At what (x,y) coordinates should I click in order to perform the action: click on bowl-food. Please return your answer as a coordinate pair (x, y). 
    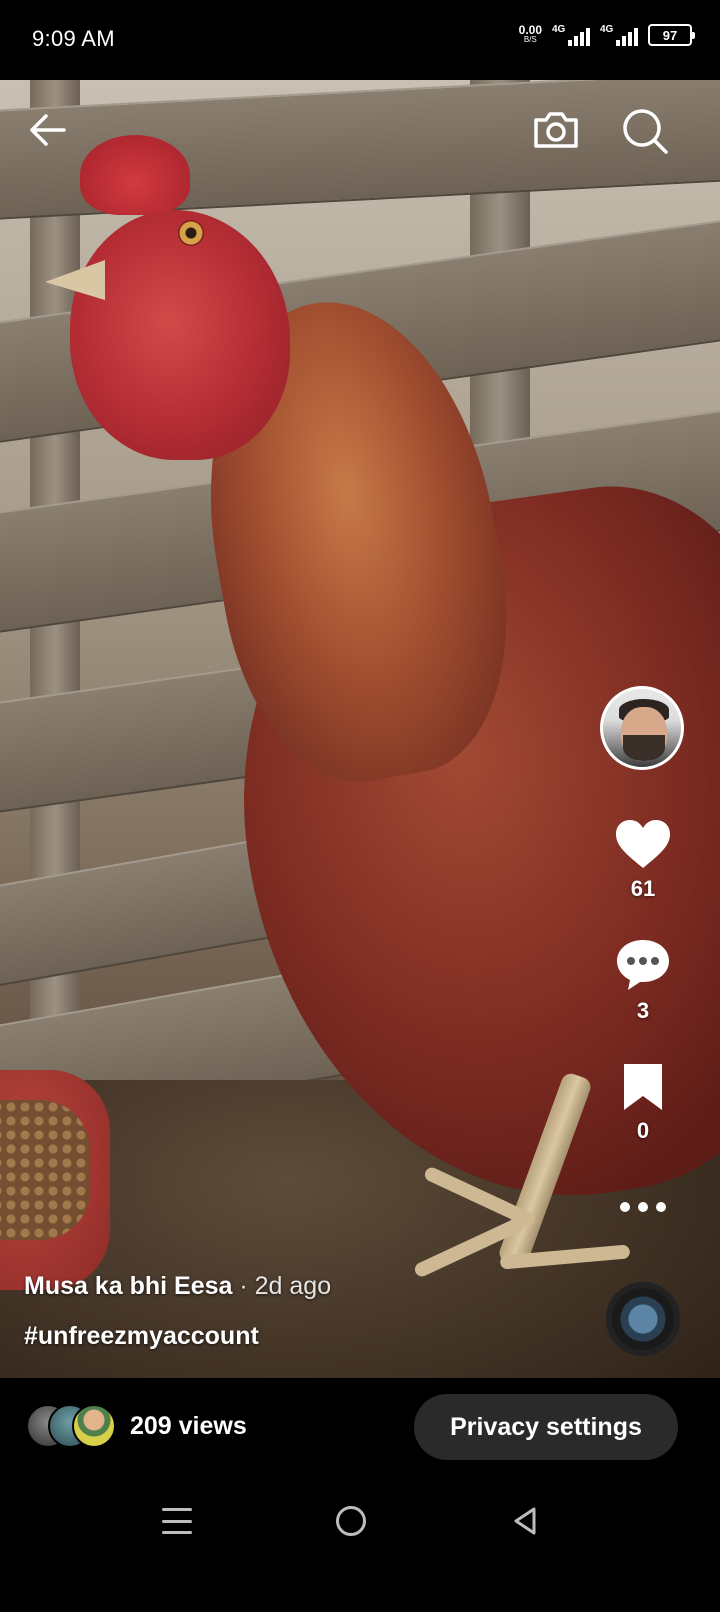
    Looking at the image, I should click on (45, 1170).